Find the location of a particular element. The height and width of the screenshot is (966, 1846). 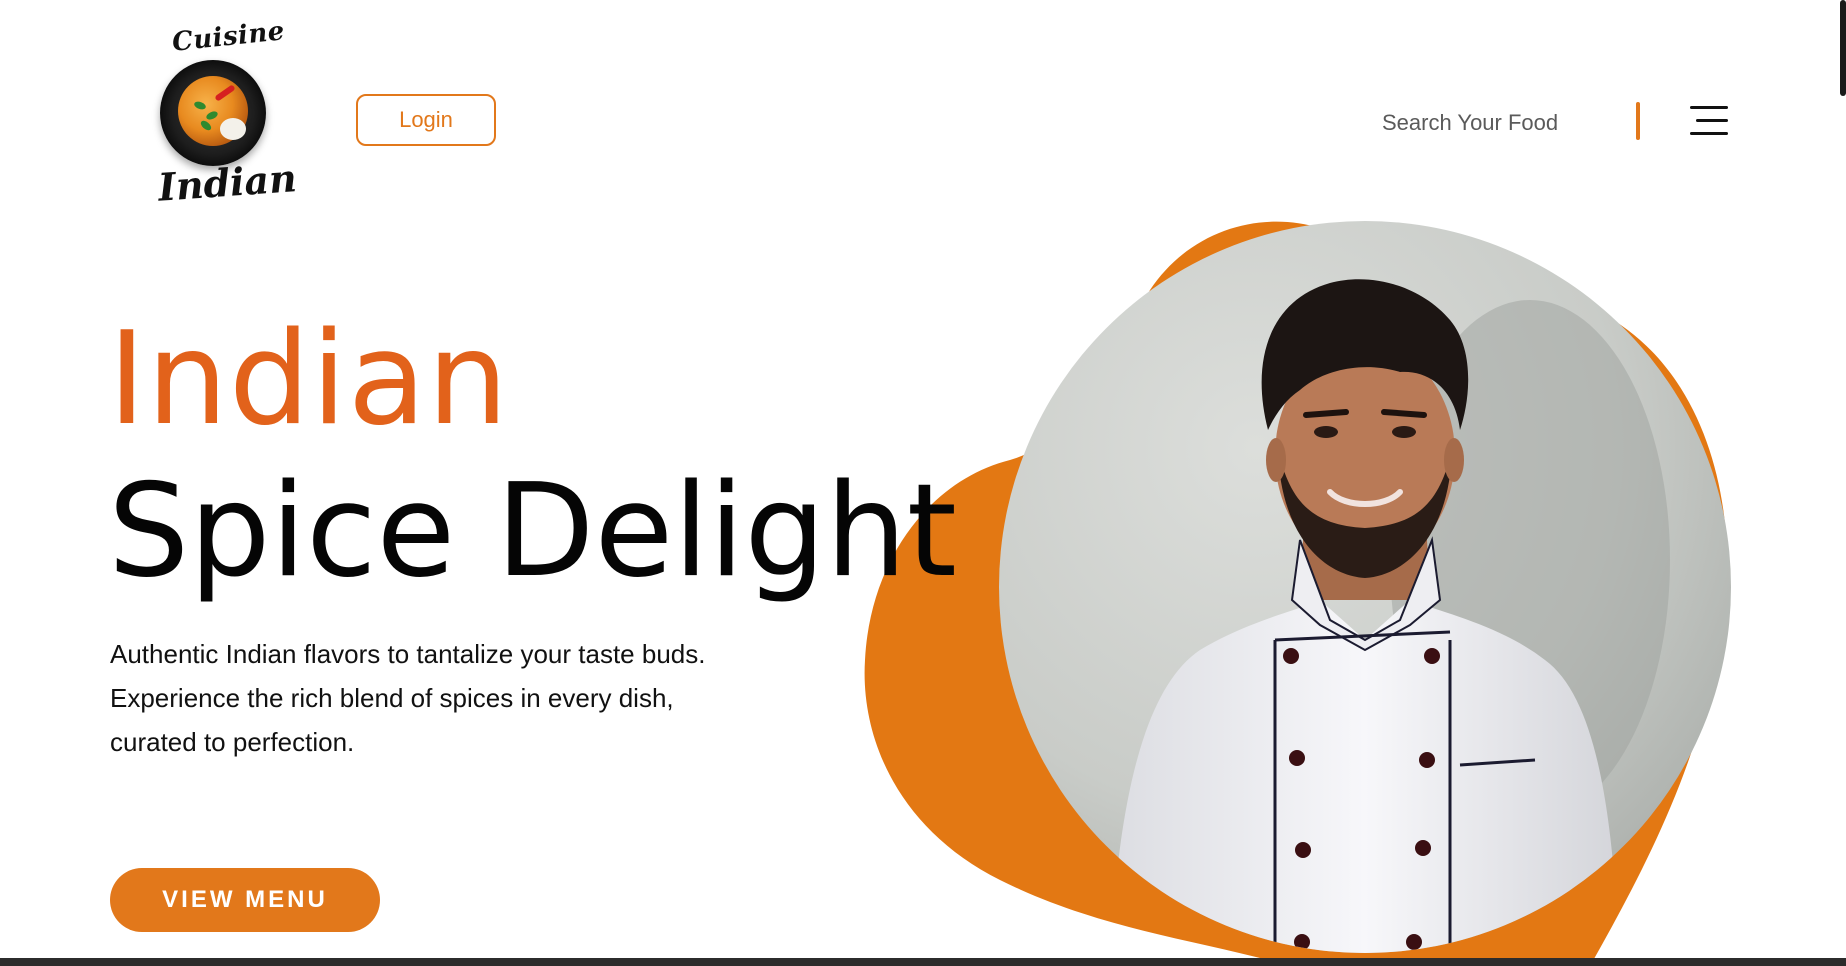

search-input is located at coordinates (1502, 123).